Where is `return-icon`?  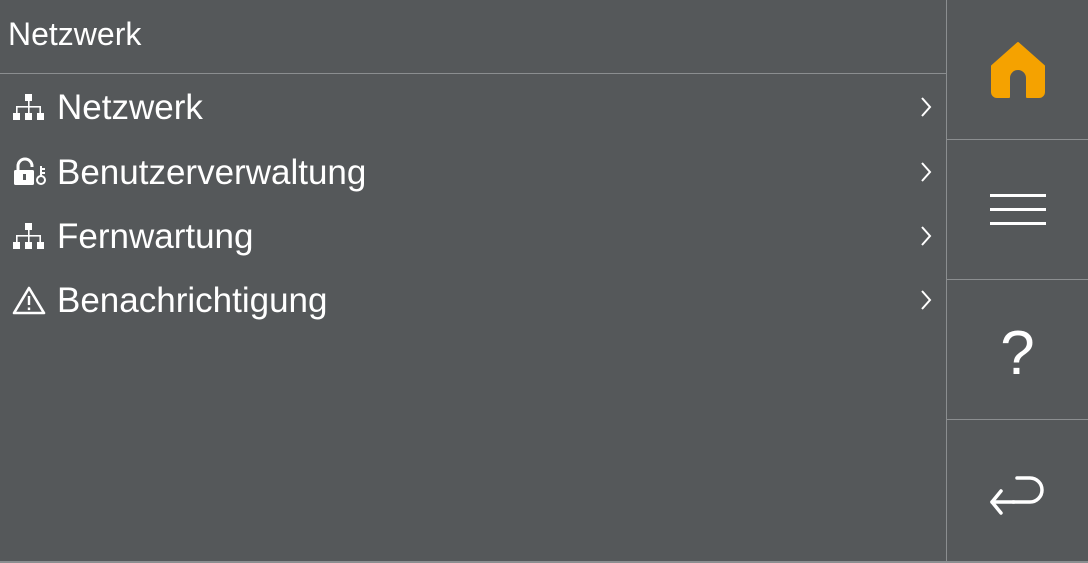
return-icon is located at coordinates (1016, 495).